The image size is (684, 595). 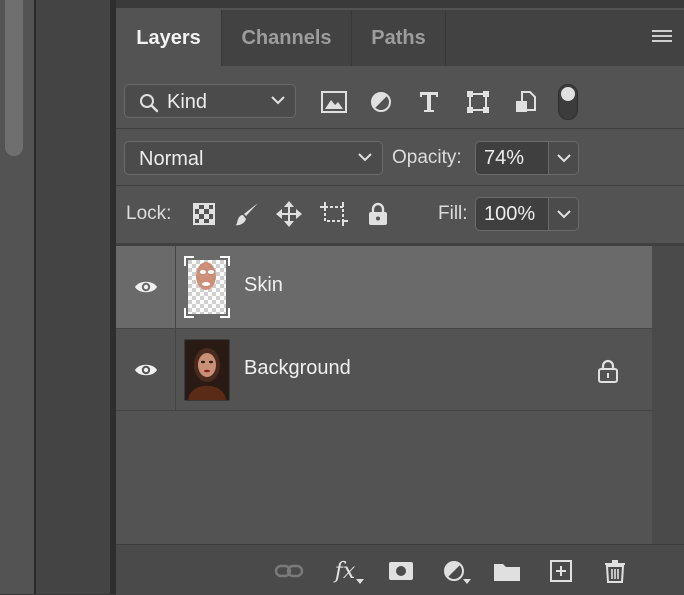 I want to click on layer-row-background: Background, so click(x=384, y=370).